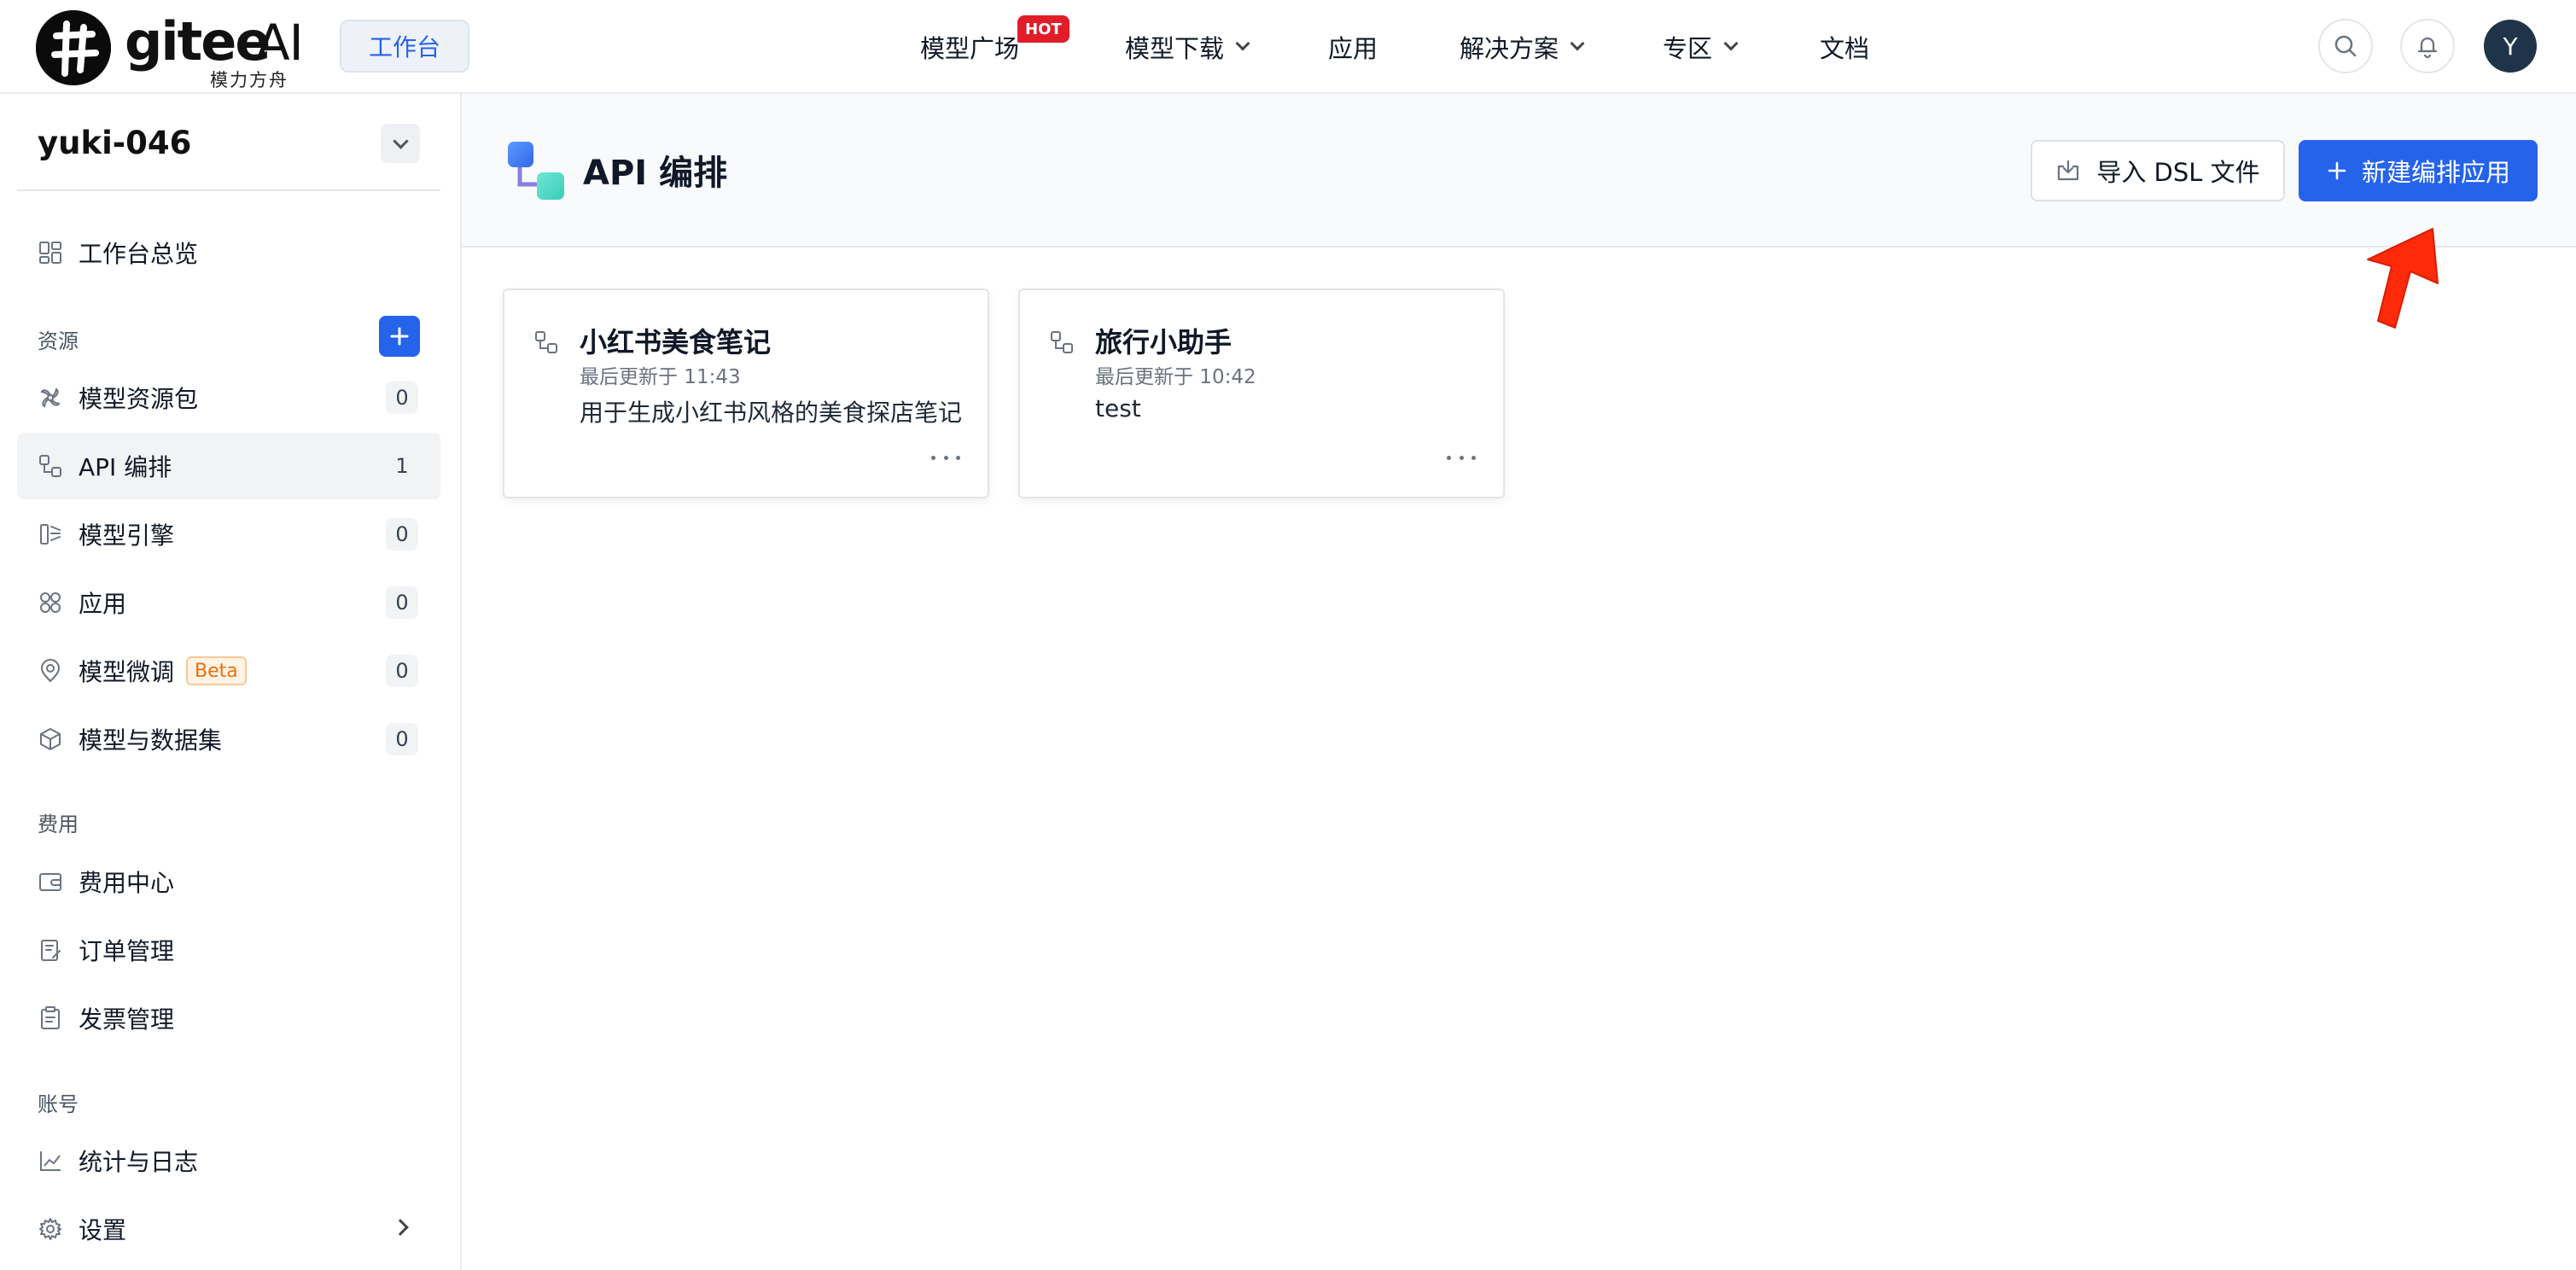  I want to click on nav-apps: 应用, so click(1353, 47).